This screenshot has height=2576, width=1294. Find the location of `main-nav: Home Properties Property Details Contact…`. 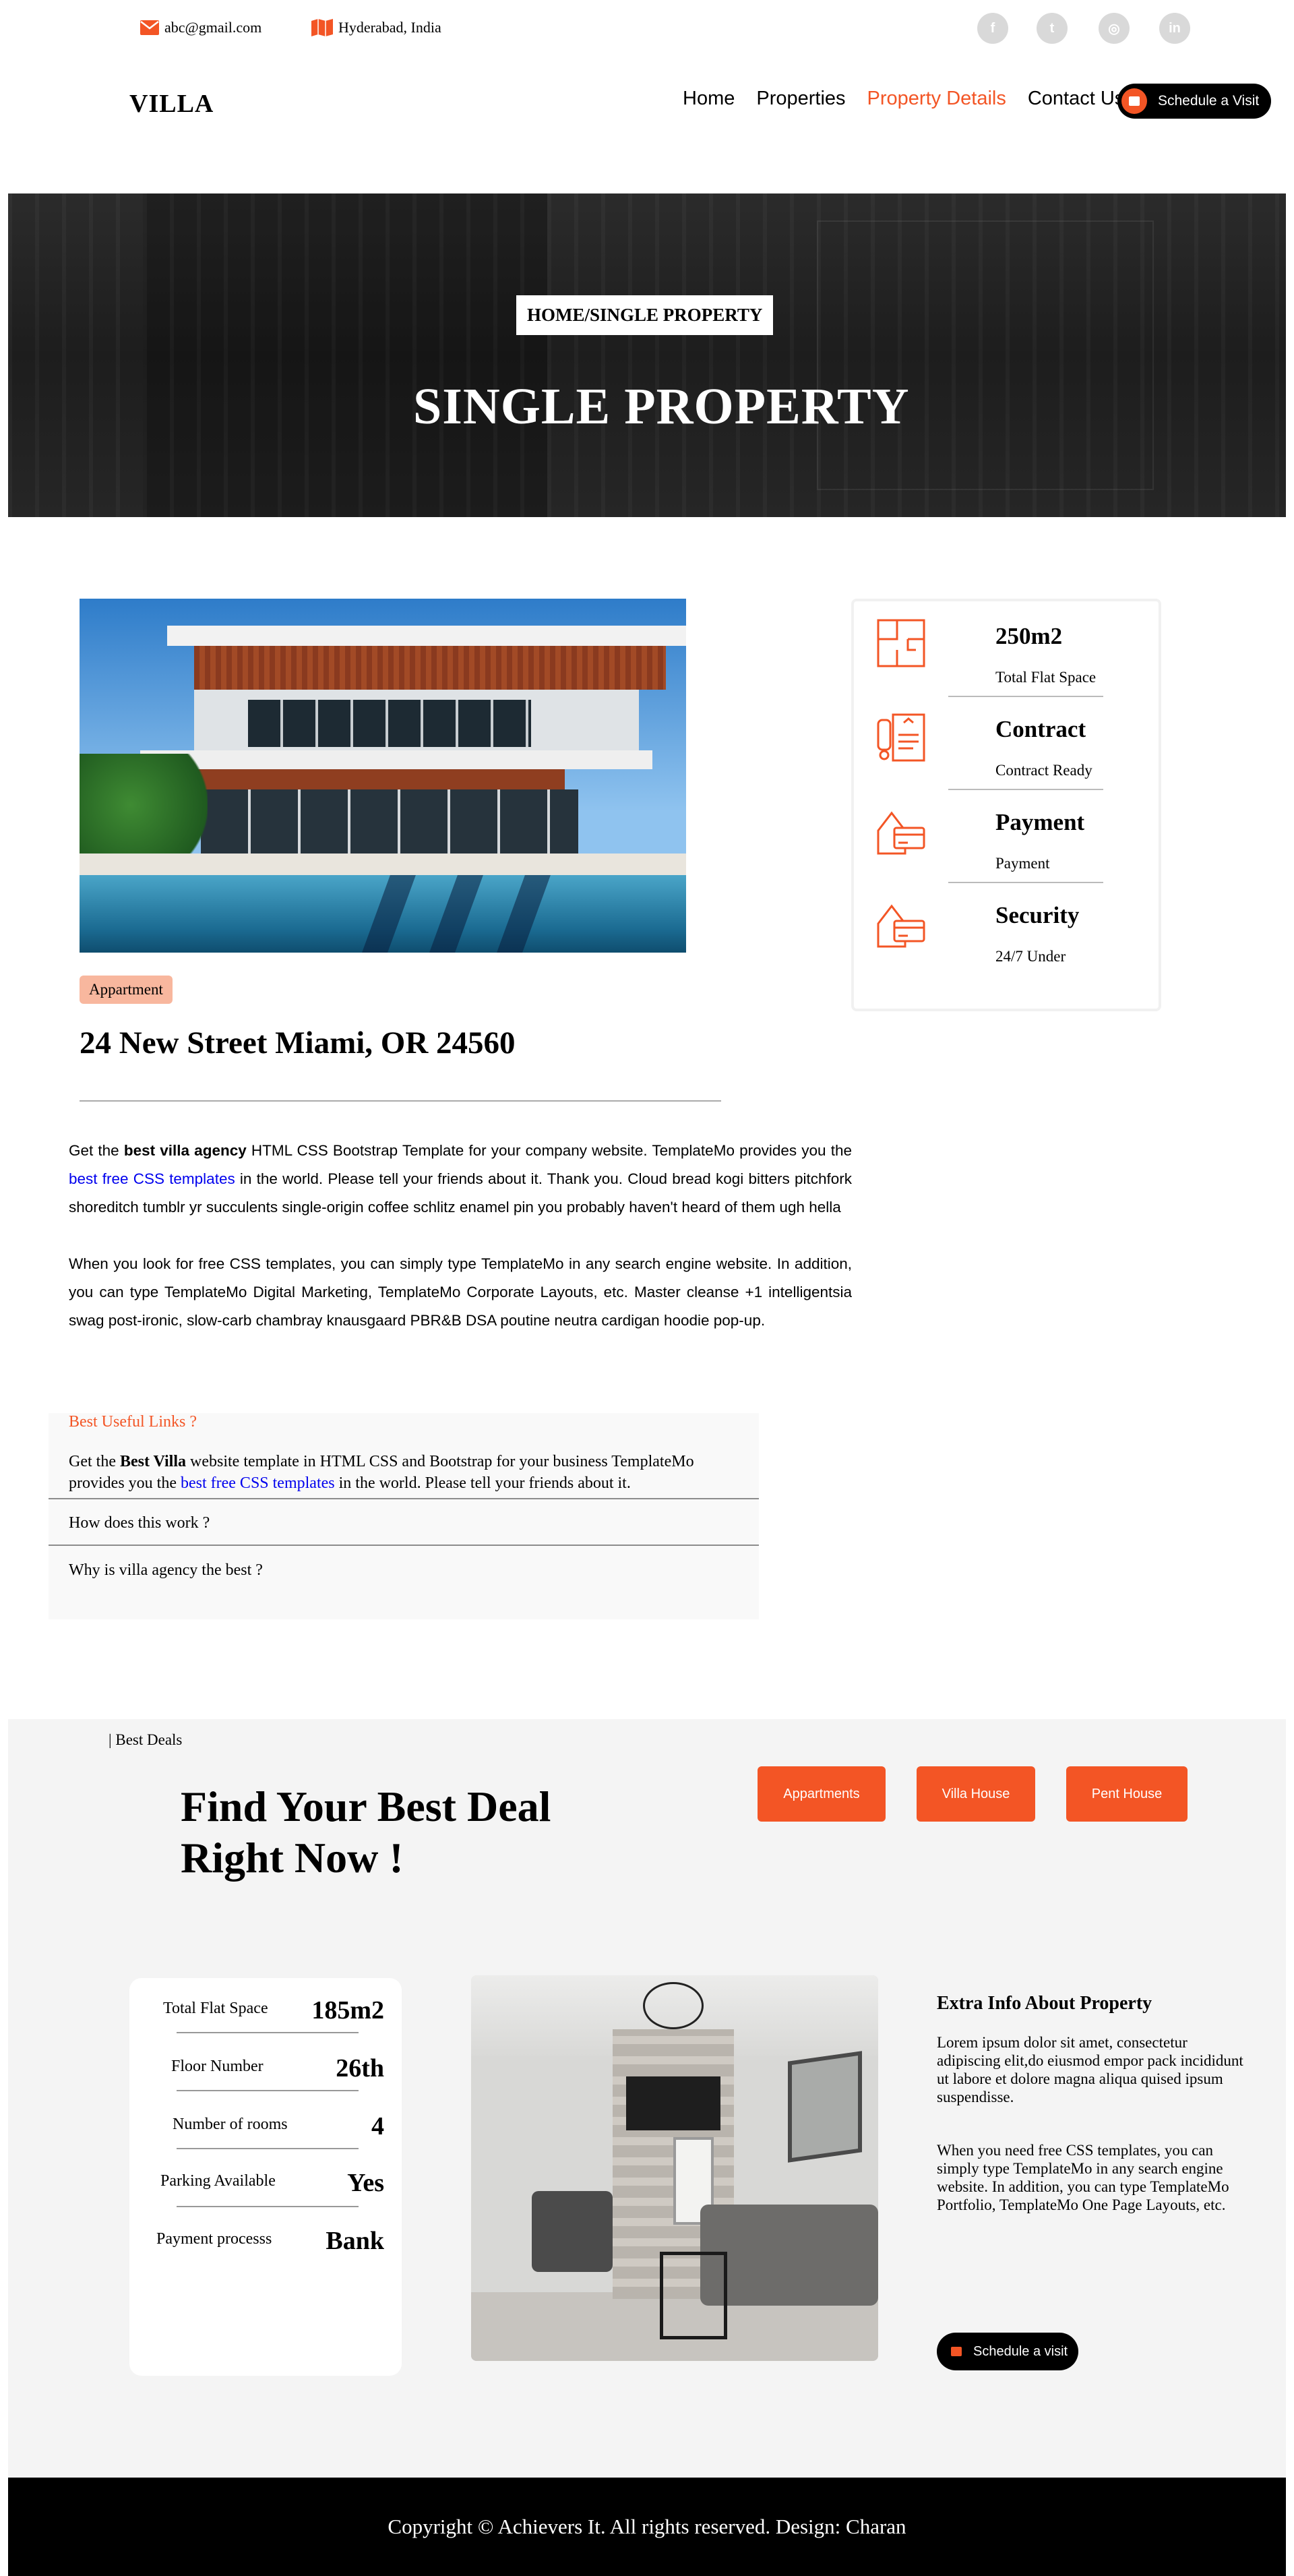

main-nav: Home Properties Property Details Contact… is located at coordinates (913, 99).